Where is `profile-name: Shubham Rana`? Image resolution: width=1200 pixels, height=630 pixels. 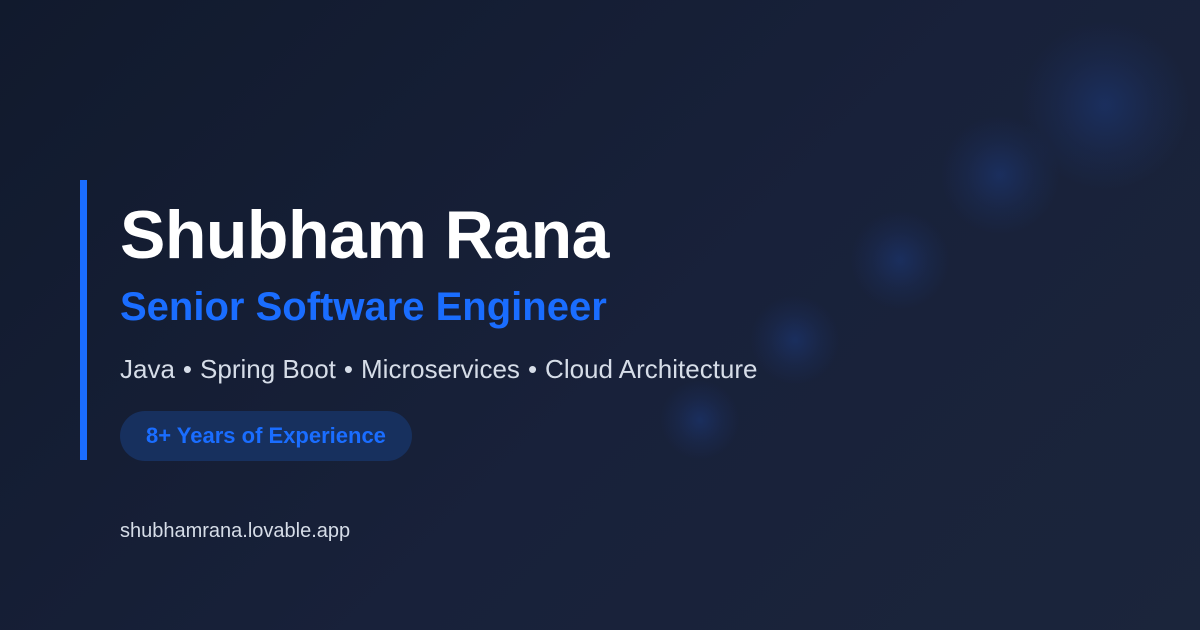
profile-name: Shubham Rana is located at coordinates (364, 235).